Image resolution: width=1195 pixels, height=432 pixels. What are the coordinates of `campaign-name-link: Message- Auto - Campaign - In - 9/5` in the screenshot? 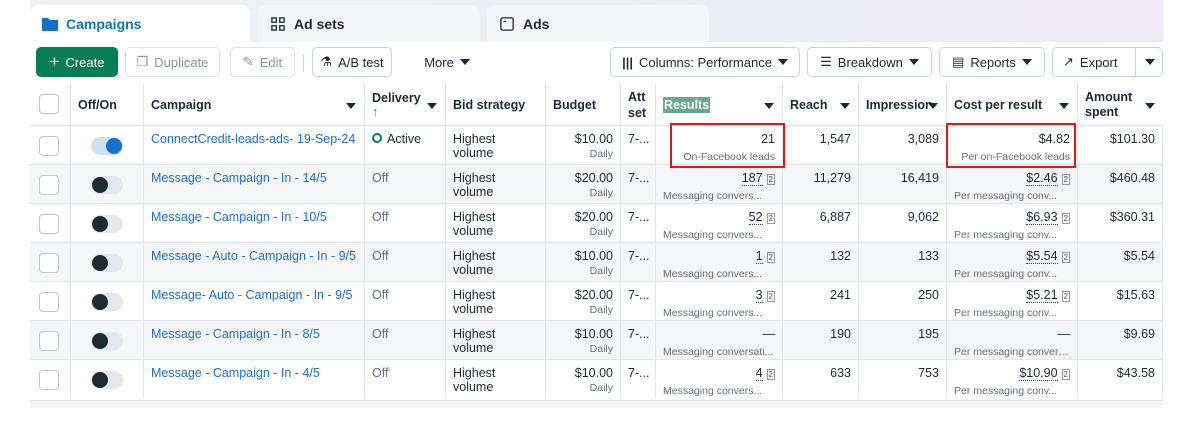 It's located at (253, 301).